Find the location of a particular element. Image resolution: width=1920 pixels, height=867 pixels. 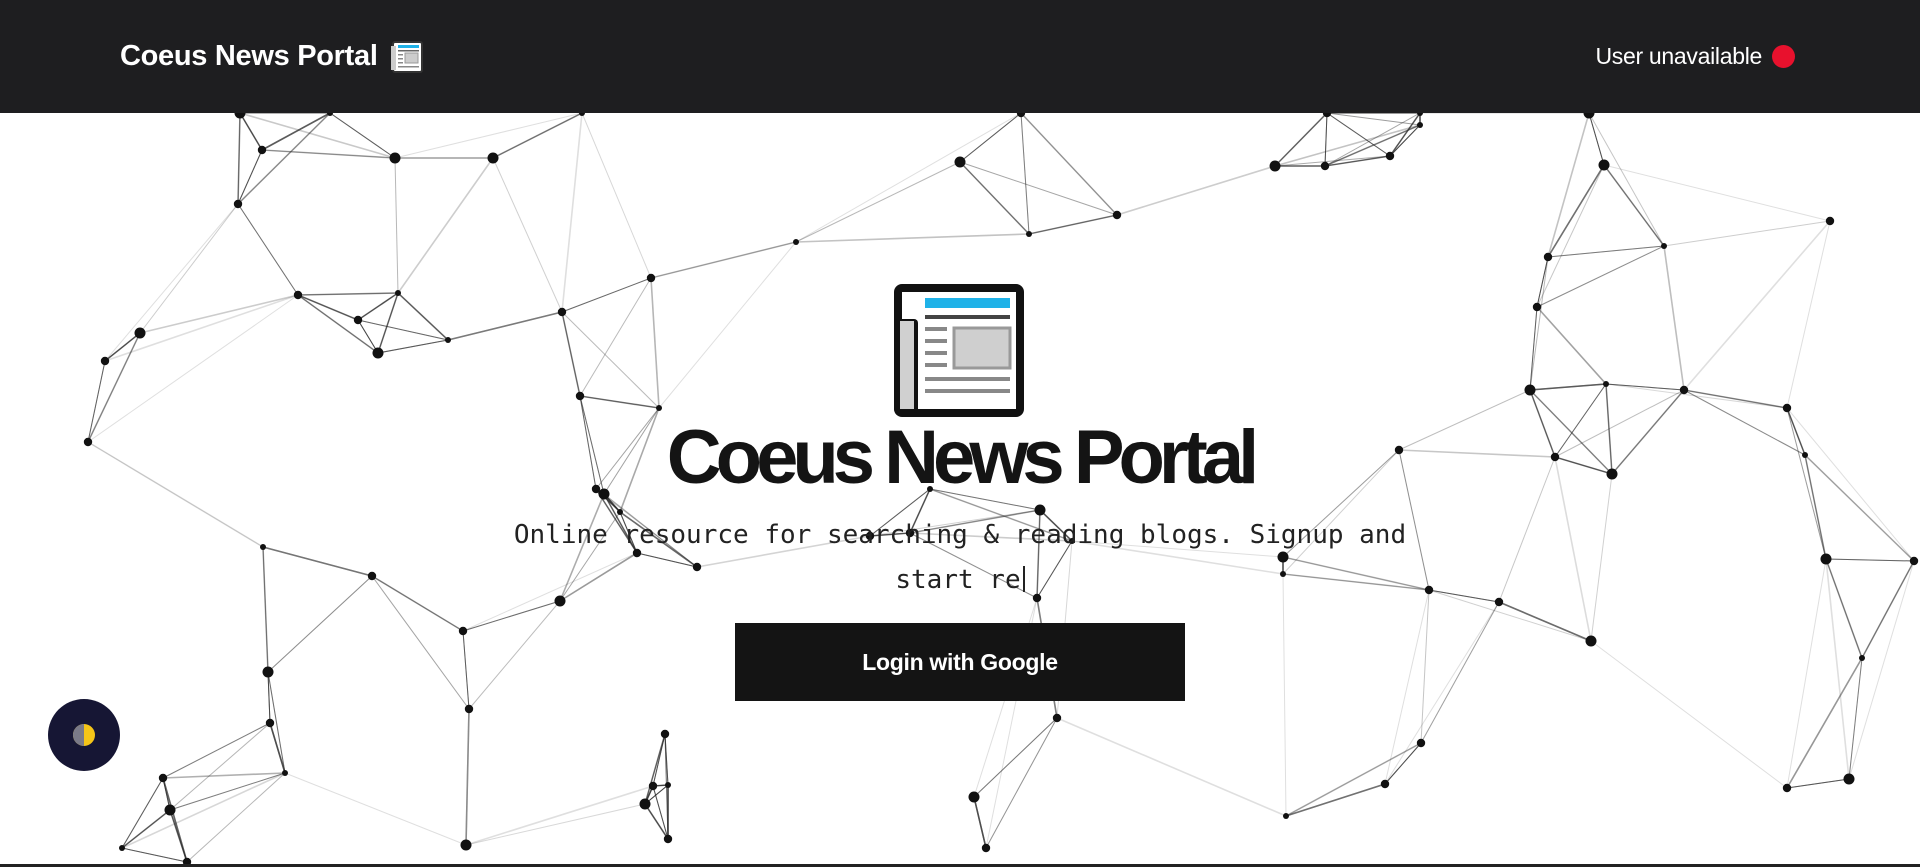

brand-link: Coeus News Portal is located at coordinates (272, 57).